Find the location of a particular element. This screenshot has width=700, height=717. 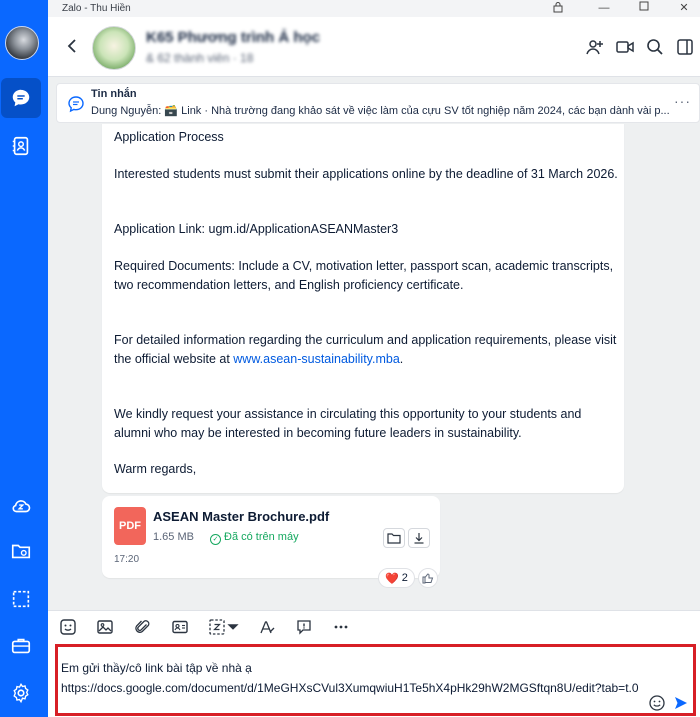

download-icon is located at coordinates (419, 538).